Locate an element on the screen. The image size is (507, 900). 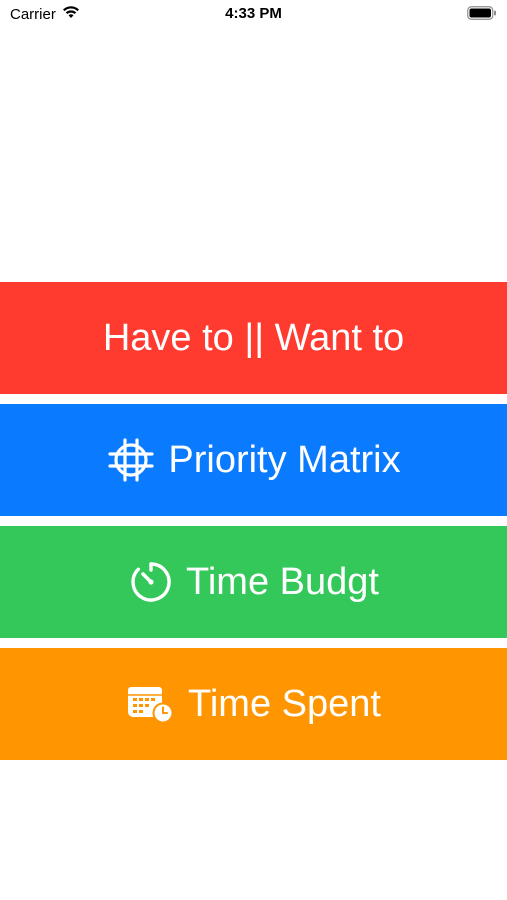
battery-icon is located at coordinates (482, 15).